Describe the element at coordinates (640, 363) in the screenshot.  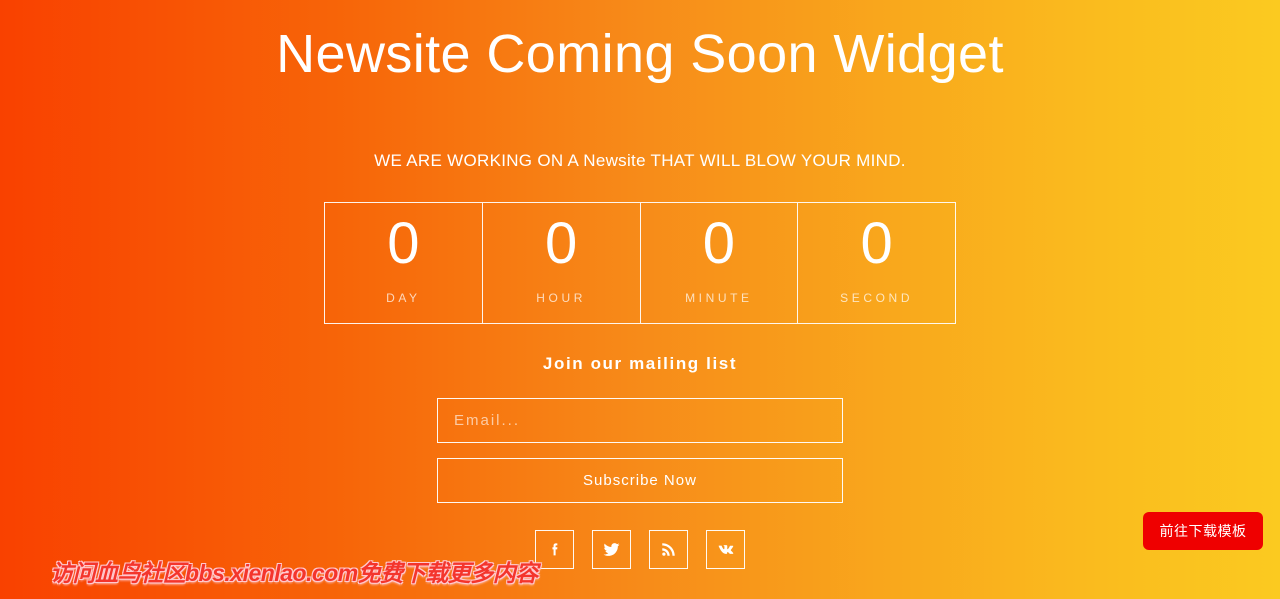
I see `mailing-list-title: Join our mailing list` at that location.